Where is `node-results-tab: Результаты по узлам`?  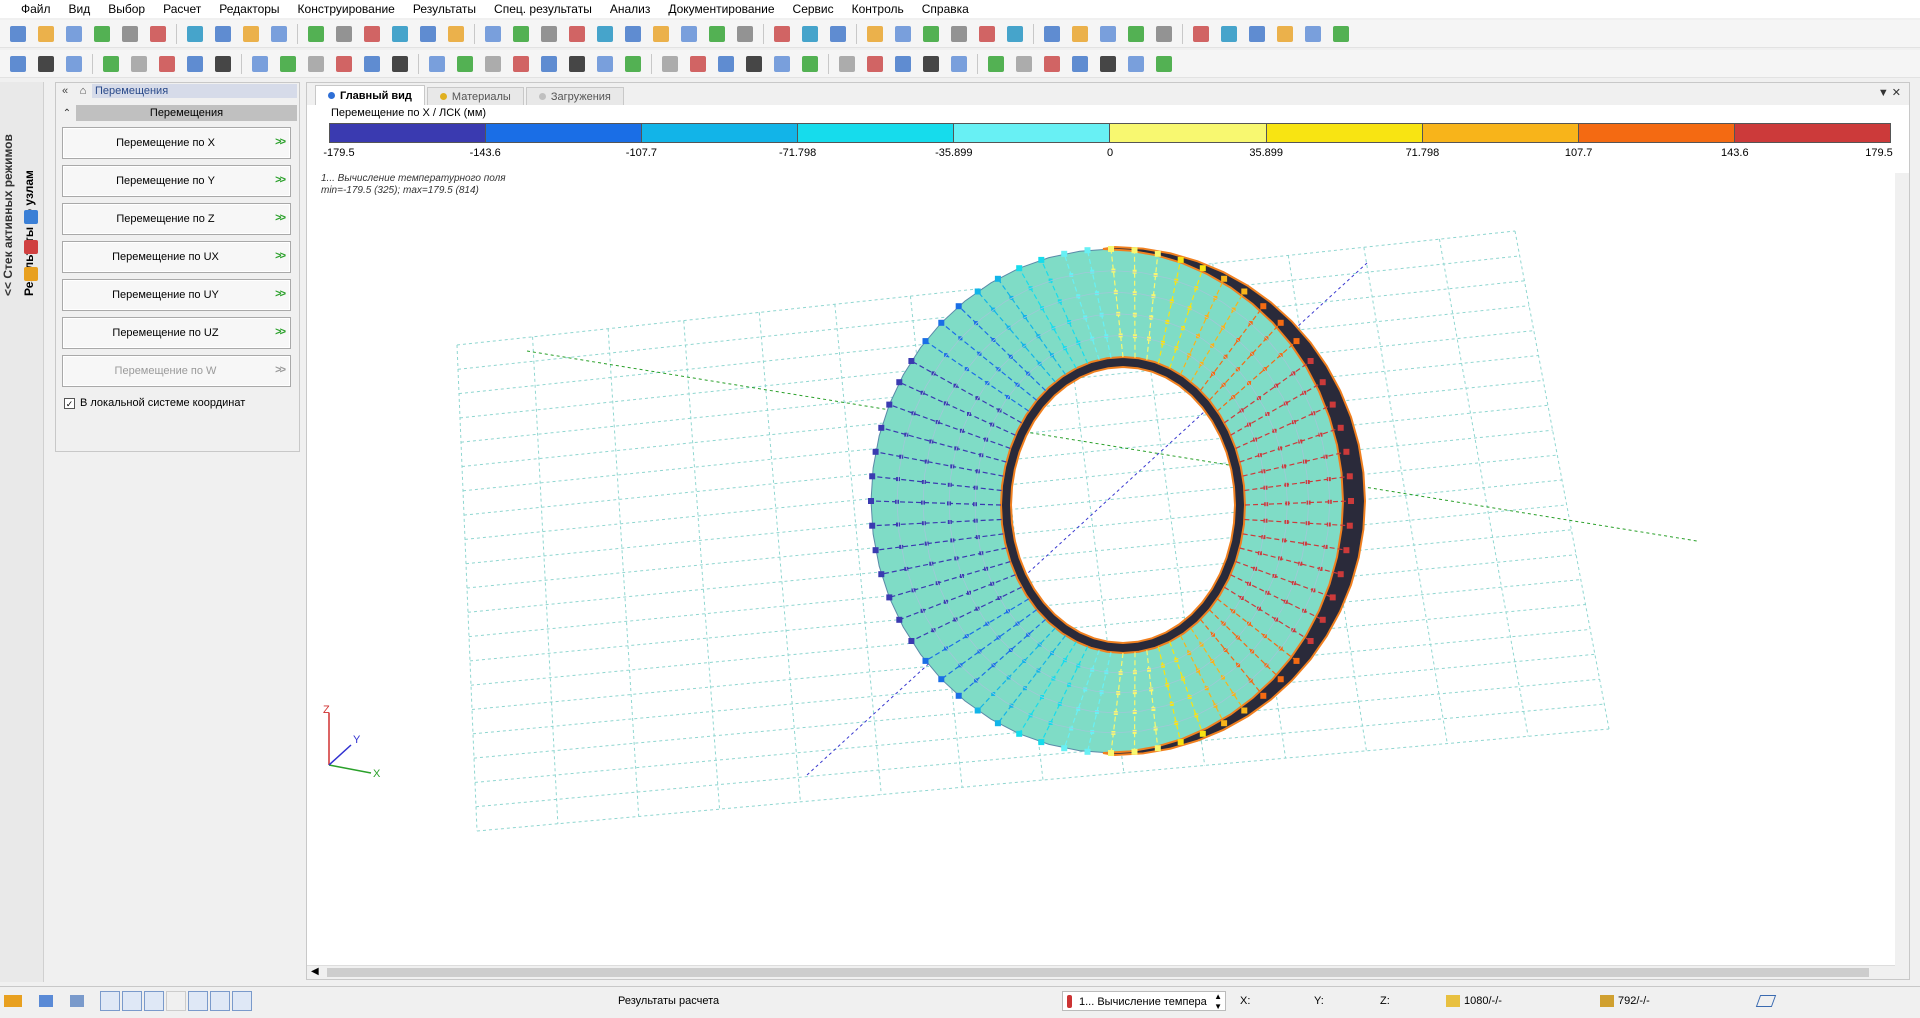 node-results-tab: Результаты по узлам is located at coordinates (29, 196).